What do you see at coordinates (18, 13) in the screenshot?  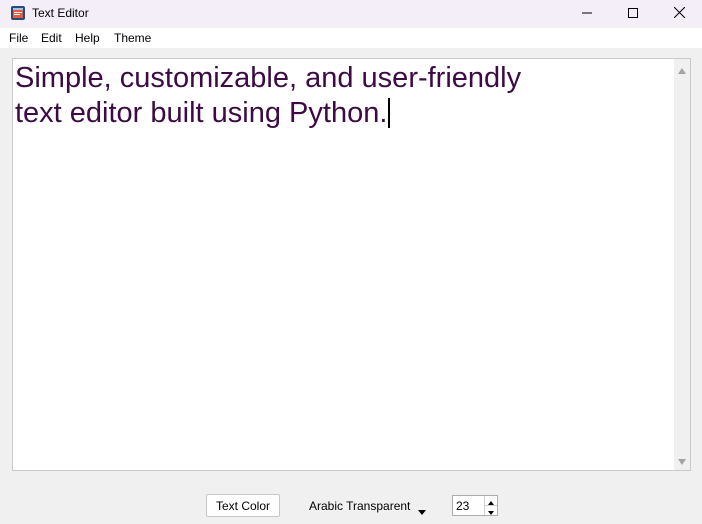 I see `notepad-icon` at bounding box center [18, 13].